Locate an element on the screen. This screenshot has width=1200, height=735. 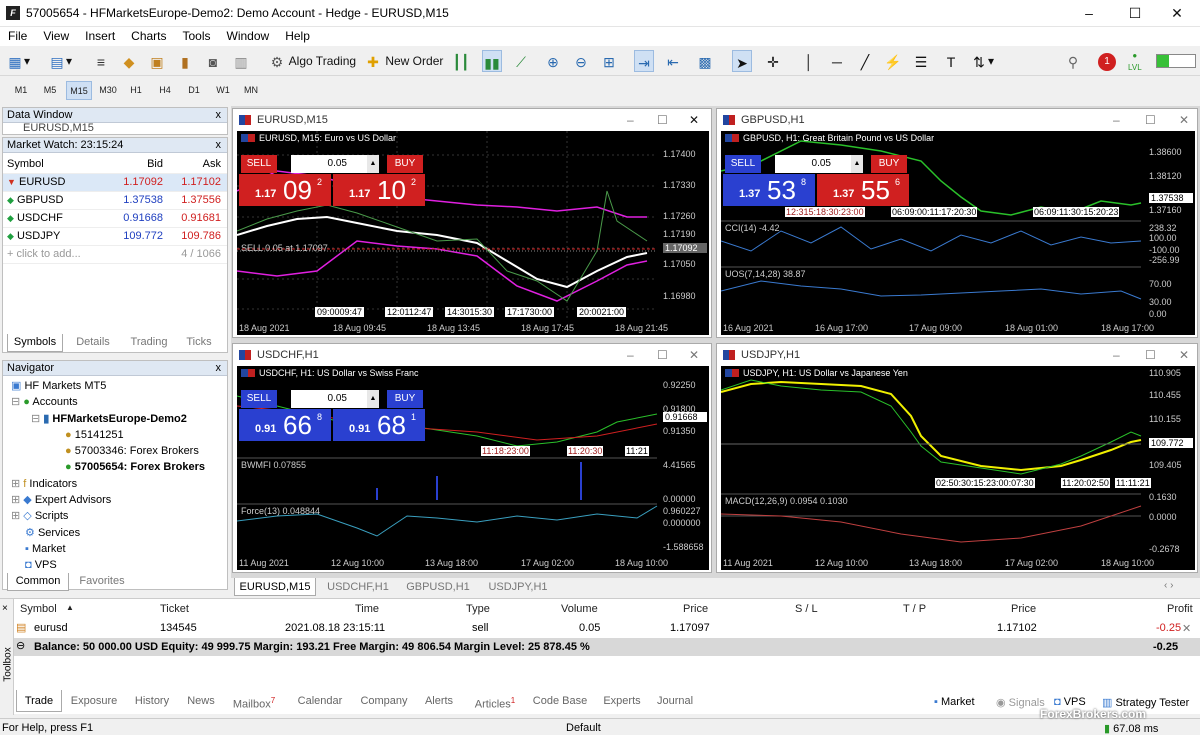
close-button: ✕ is located at coordinates (1177, 13).